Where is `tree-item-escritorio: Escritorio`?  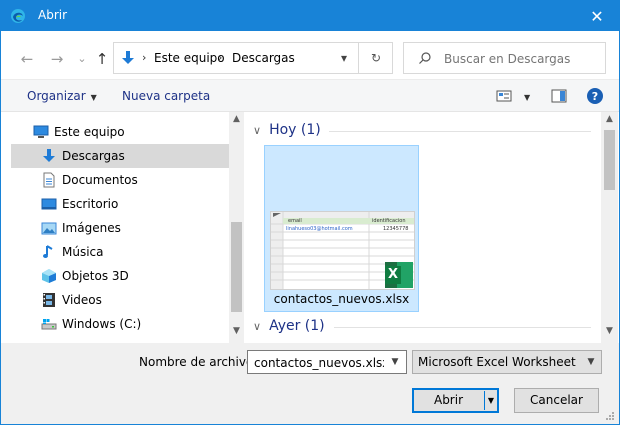
tree-item-escritorio: Escritorio is located at coordinates (120, 204).